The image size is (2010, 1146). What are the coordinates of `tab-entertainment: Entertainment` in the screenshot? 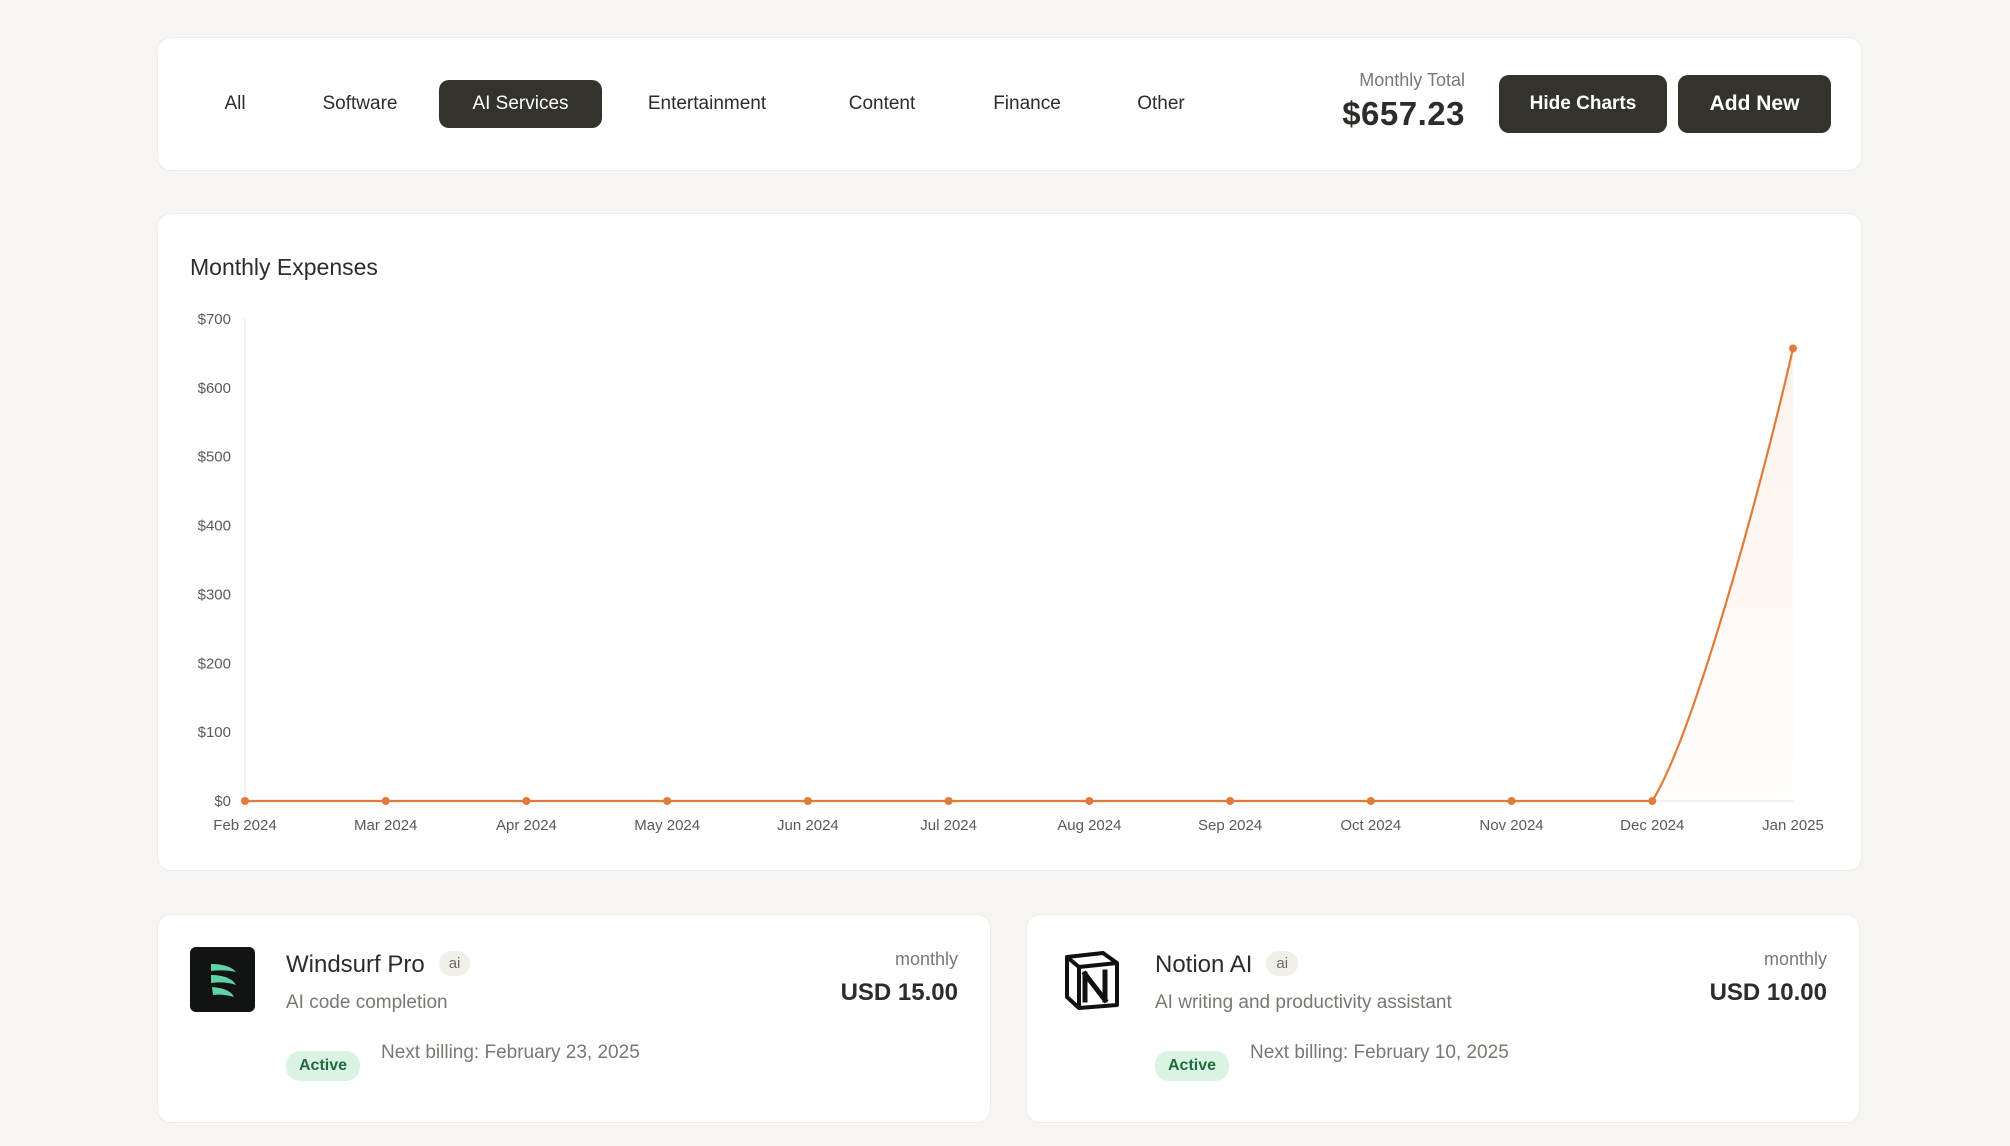 It's located at (707, 104).